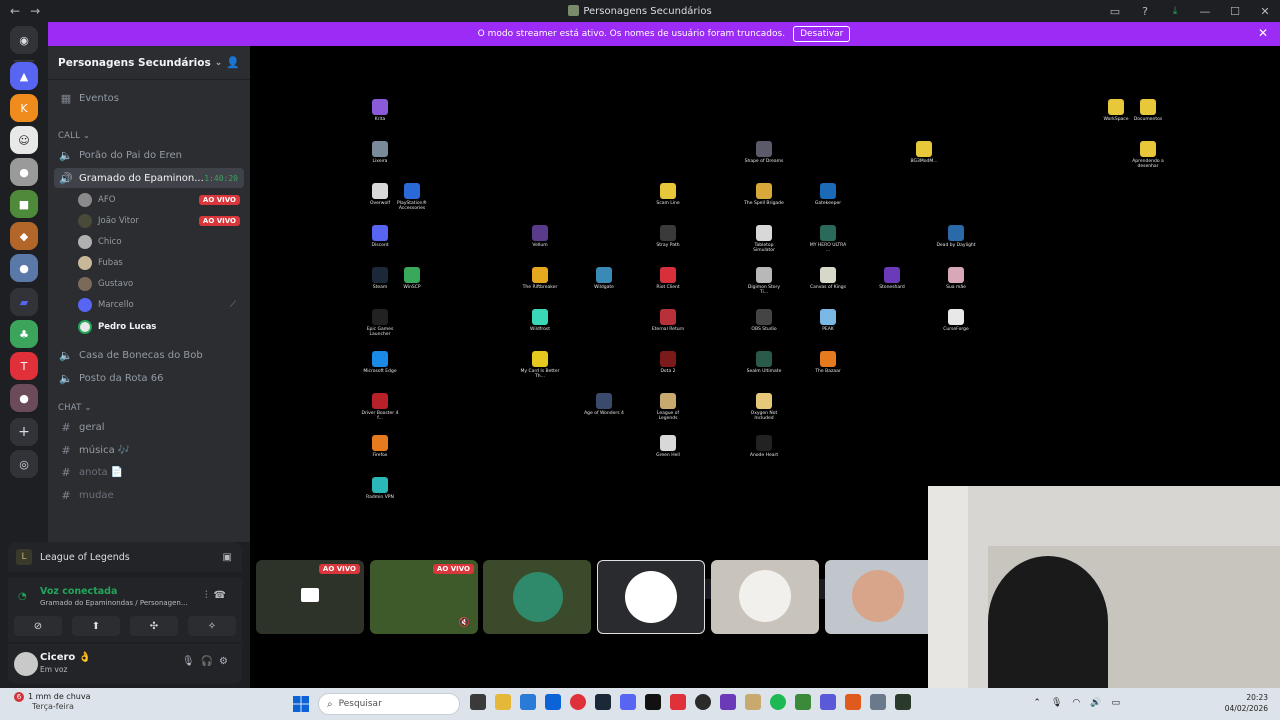 The height and width of the screenshot is (720, 1280). Describe the element at coordinates (24, 140) in the screenshot. I see `server-icon: ☺` at that location.